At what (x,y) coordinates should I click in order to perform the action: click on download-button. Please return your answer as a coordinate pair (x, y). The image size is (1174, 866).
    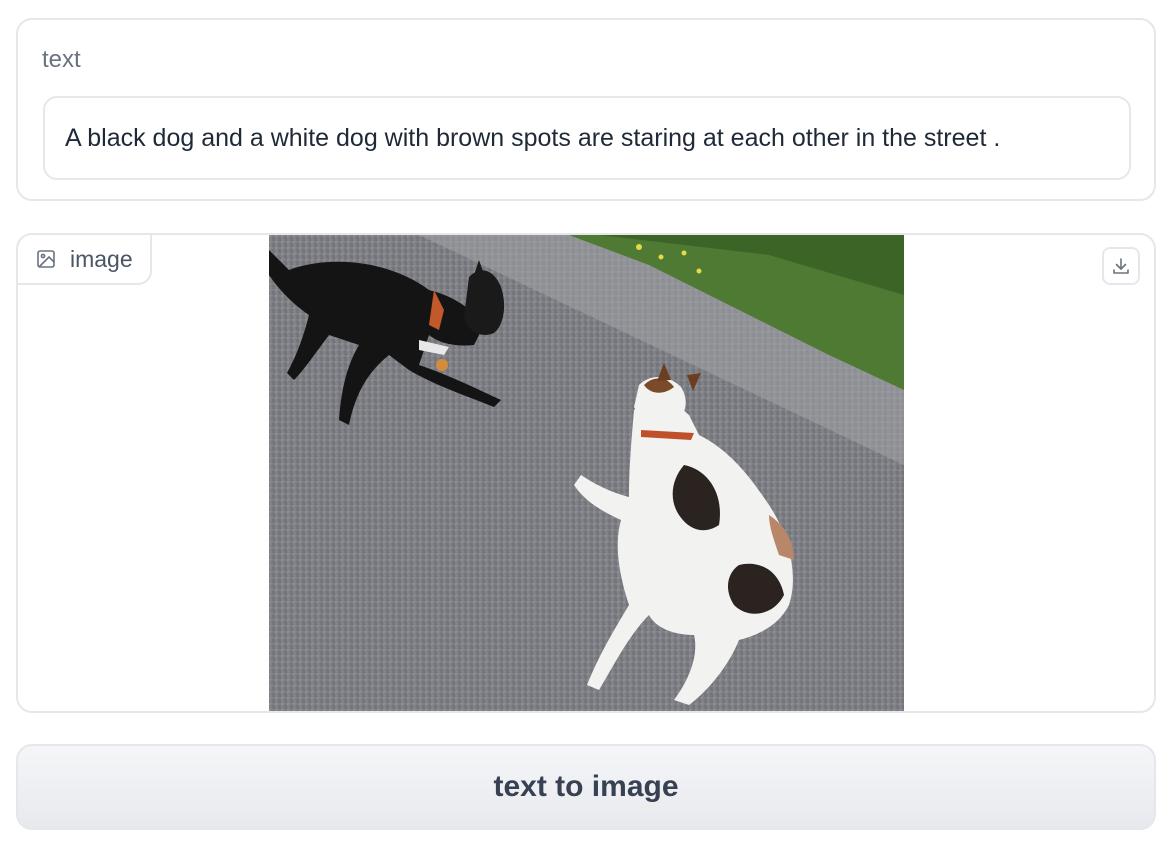
    Looking at the image, I should click on (1121, 266).